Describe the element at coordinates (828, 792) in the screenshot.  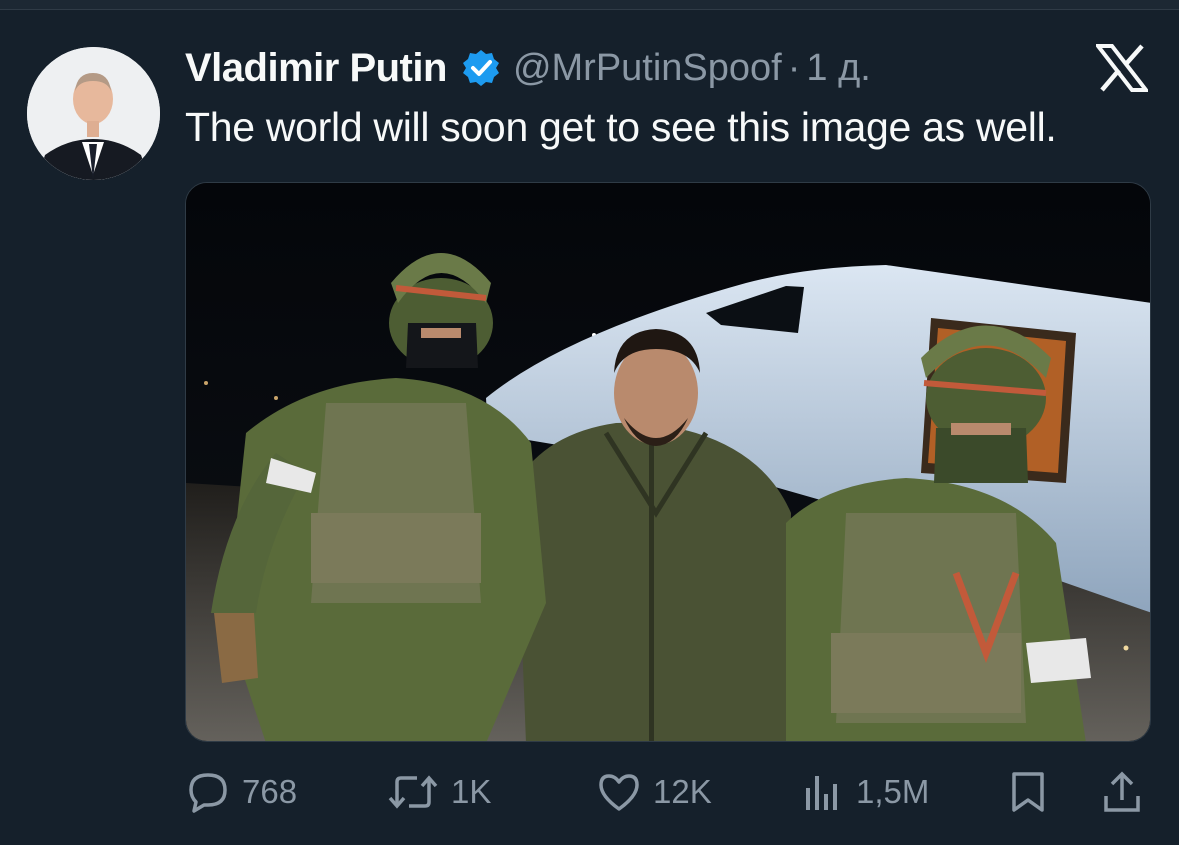
I see `views-icon` at that location.